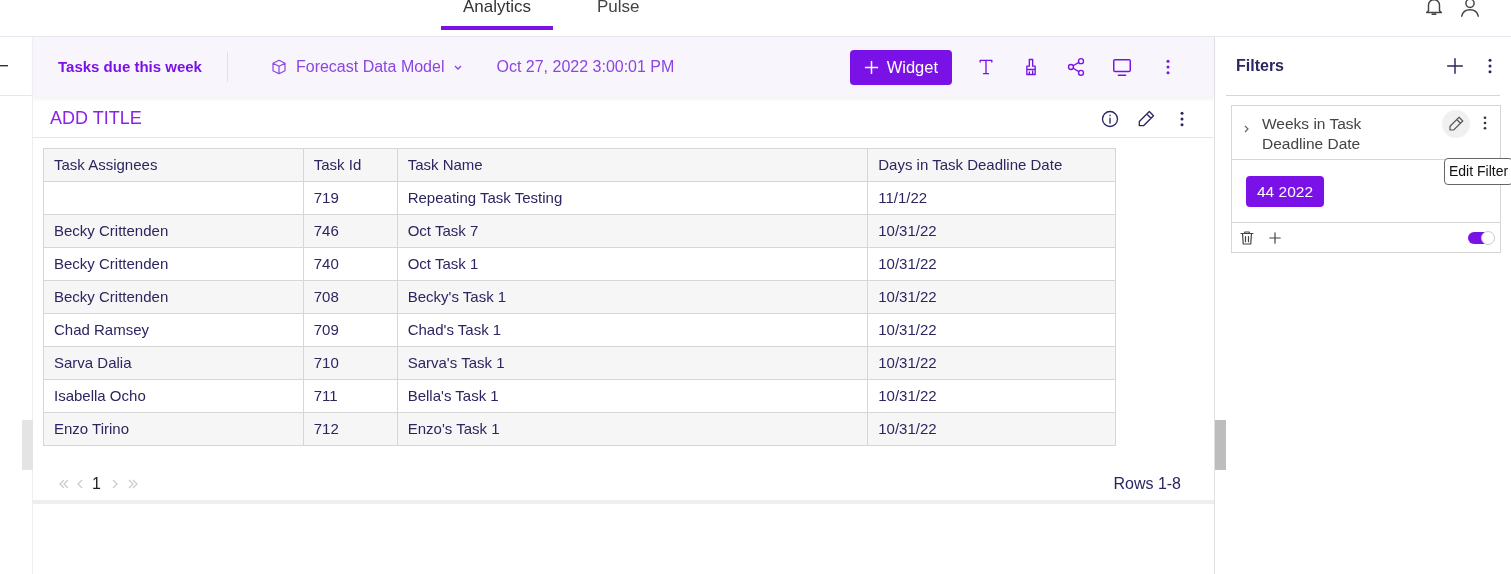 The image size is (1511, 574). I want to click on toggle-switch, so click(1481, 237).